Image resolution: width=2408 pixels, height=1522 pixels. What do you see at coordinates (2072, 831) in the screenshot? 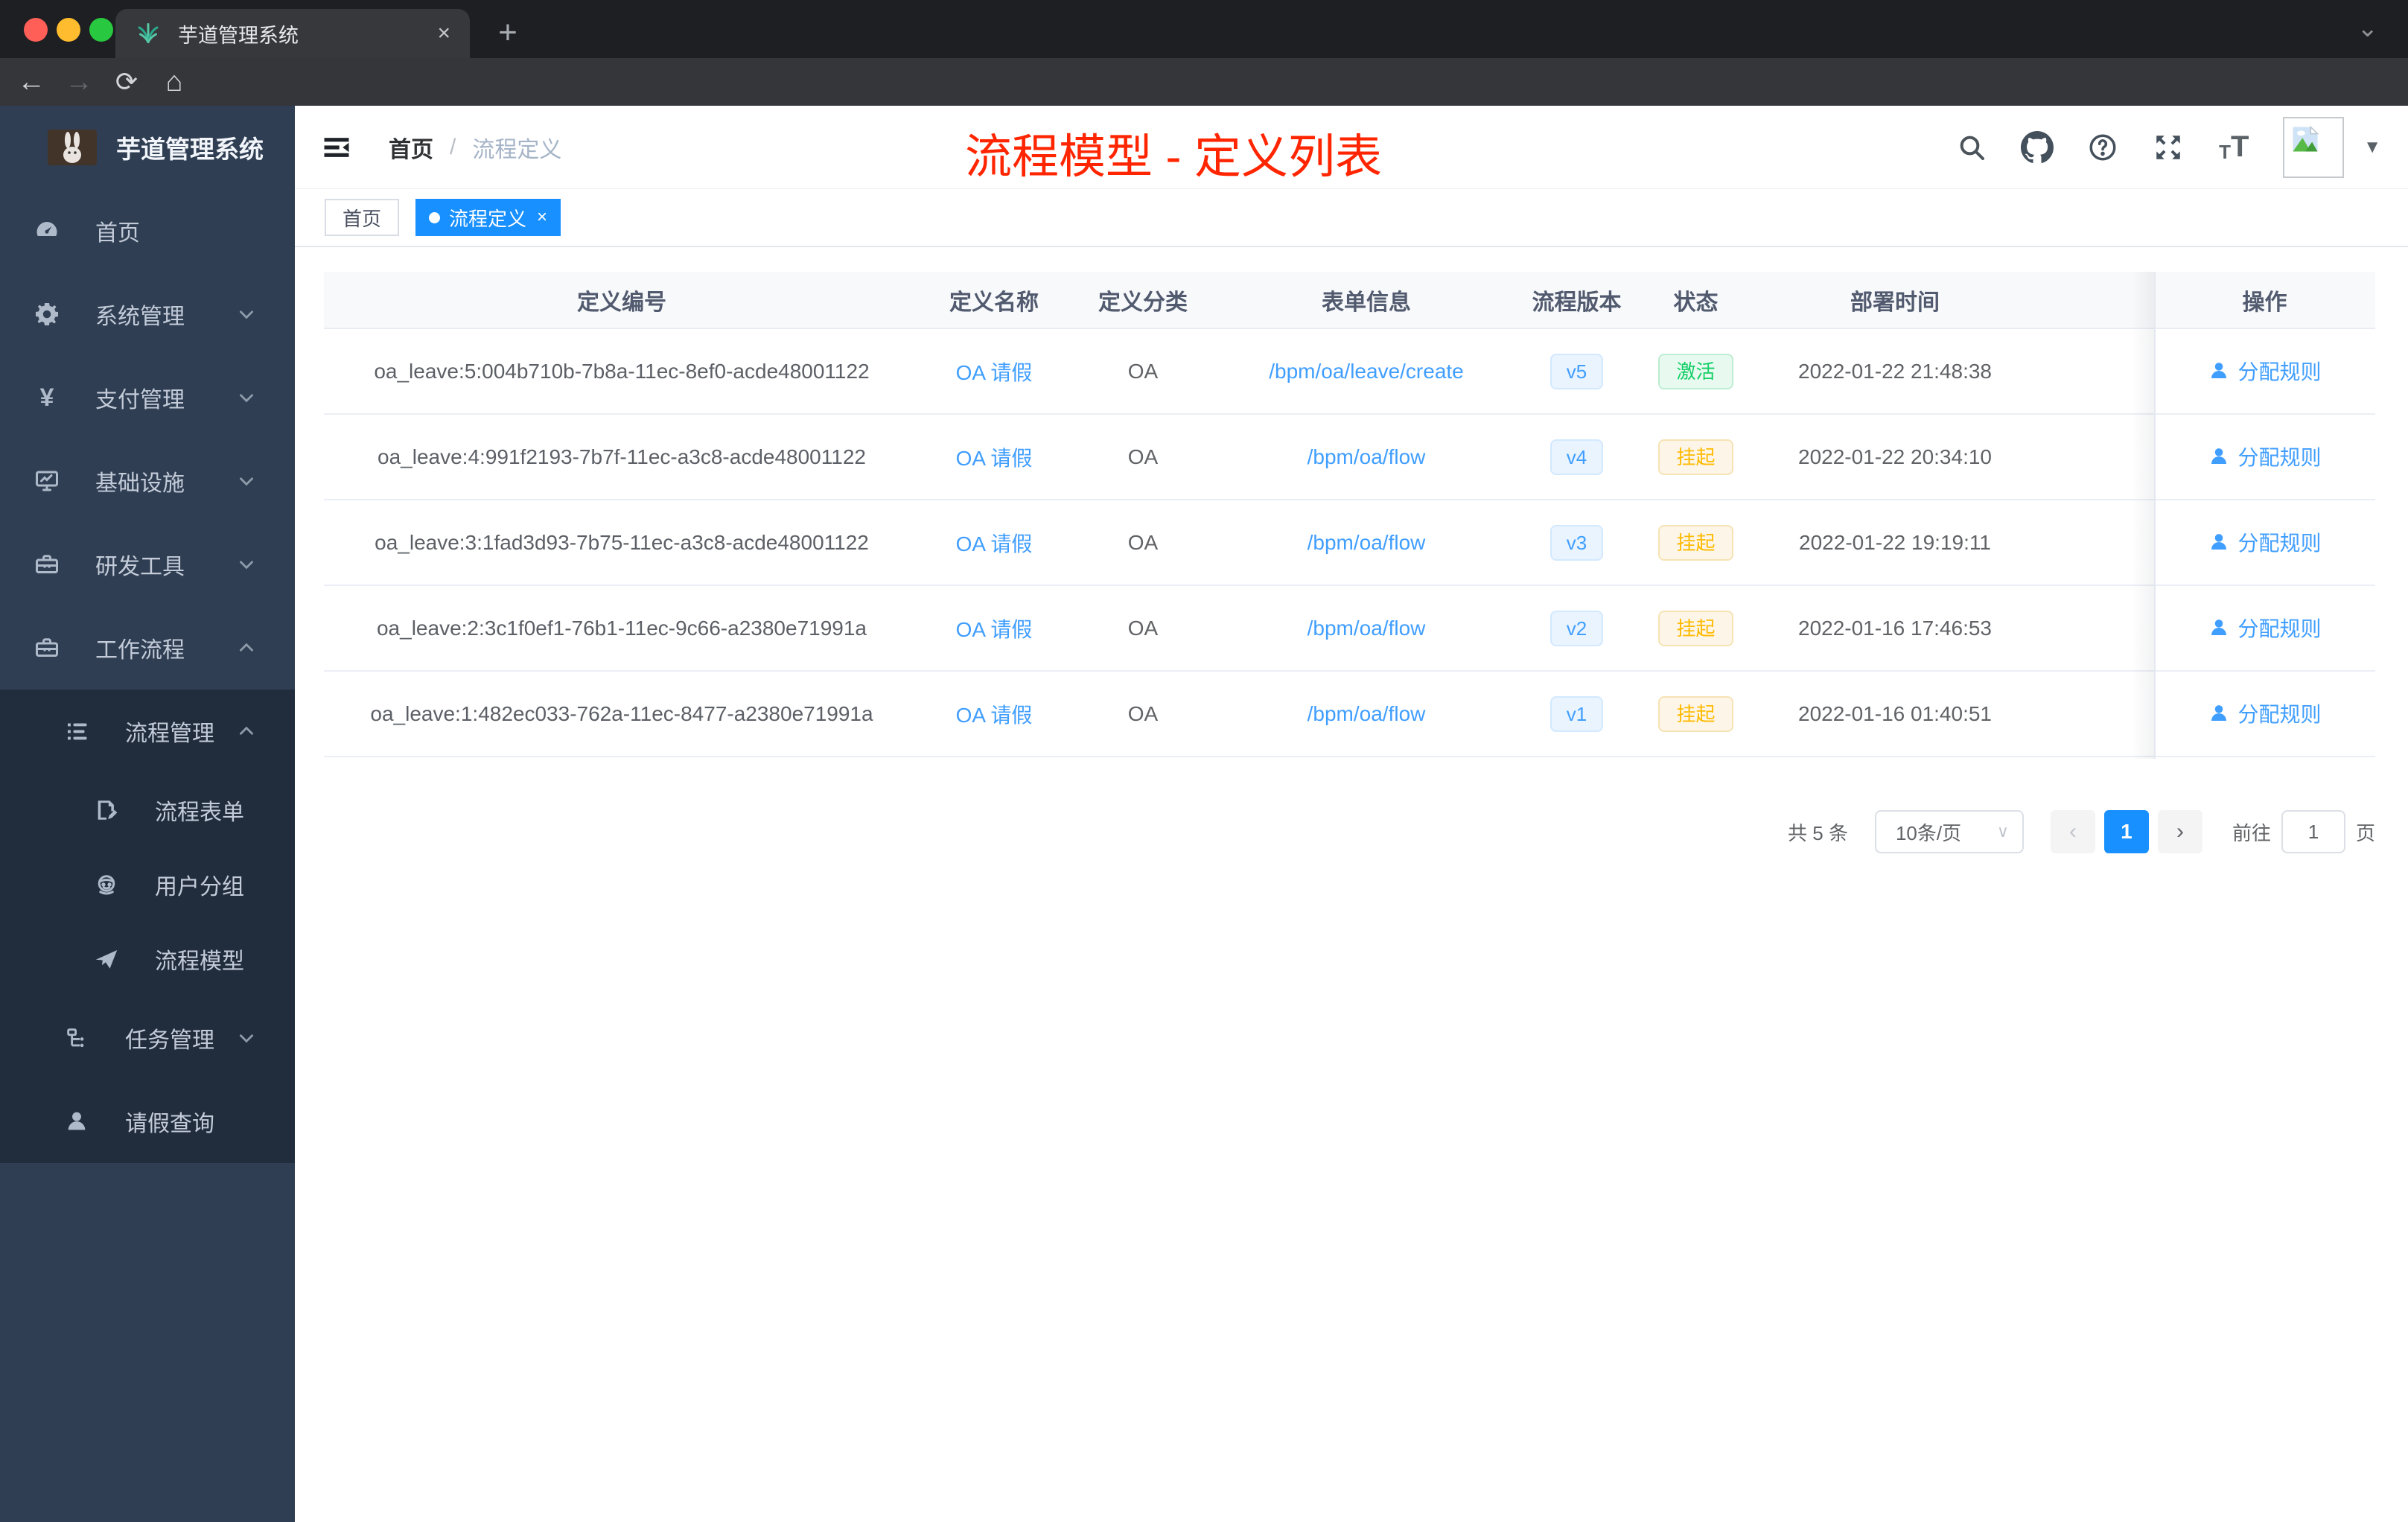
I see `prev-page-button: ‹` at bounding box center [2072, 831].